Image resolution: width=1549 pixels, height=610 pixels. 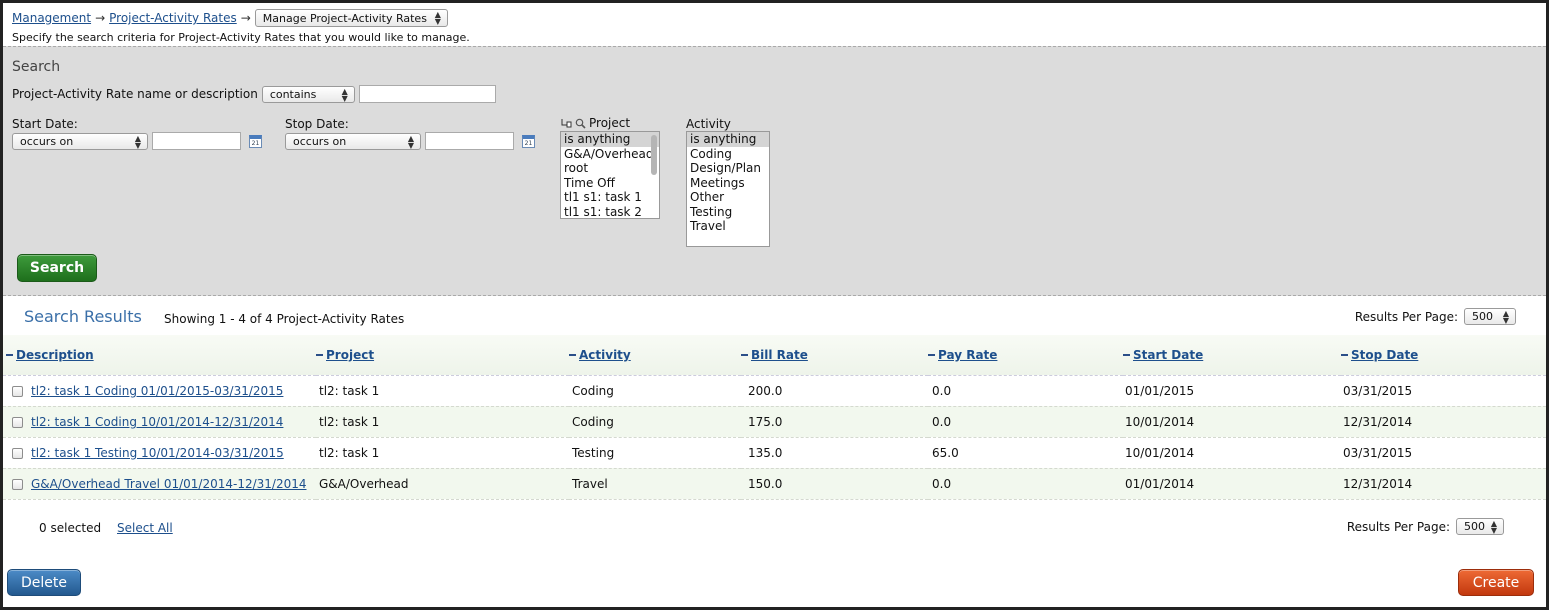 What do you see at coordinates (610, 183) in the screenshot?
I see `project-option: Time Off` at bounding box center [610, 183].